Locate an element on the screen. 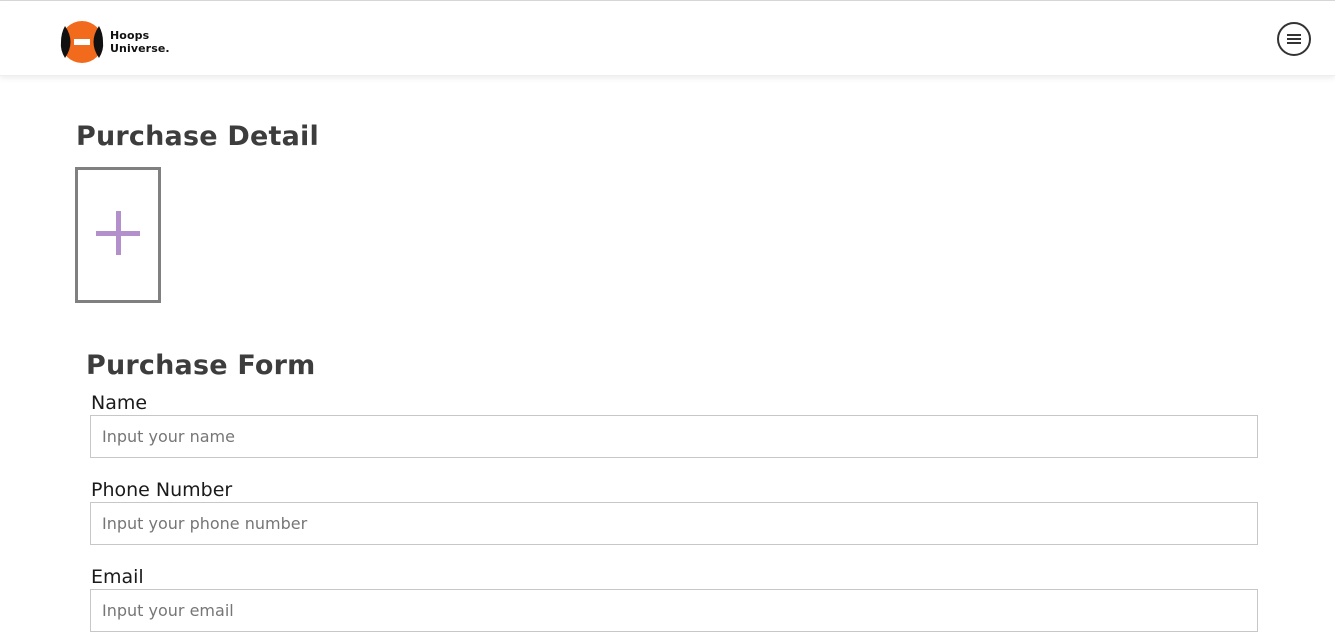 The image size is (1335, 632). basketball-logo-icon is located at coordinates (82, 42).